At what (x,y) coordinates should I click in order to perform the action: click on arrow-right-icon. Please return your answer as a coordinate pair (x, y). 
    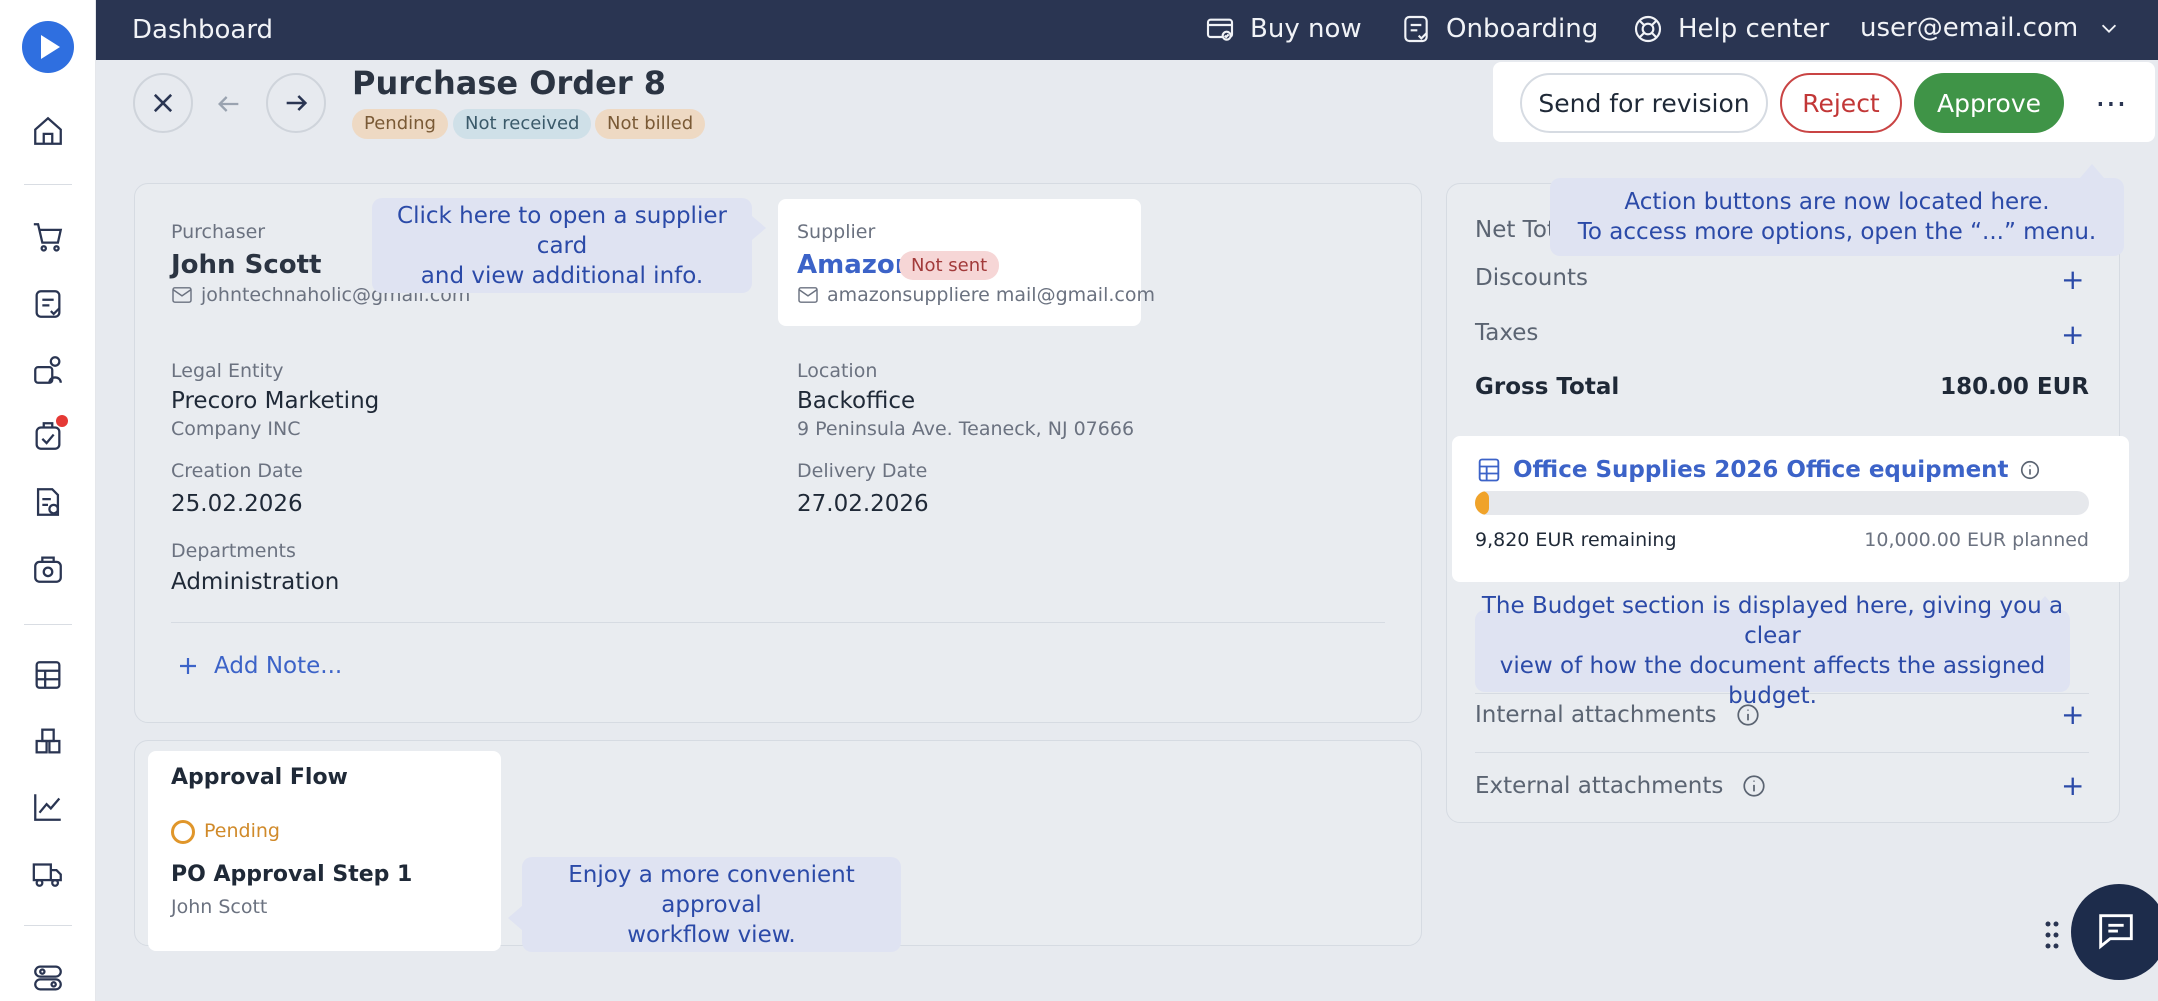
    Looking at the image, I should click on (297, 103).